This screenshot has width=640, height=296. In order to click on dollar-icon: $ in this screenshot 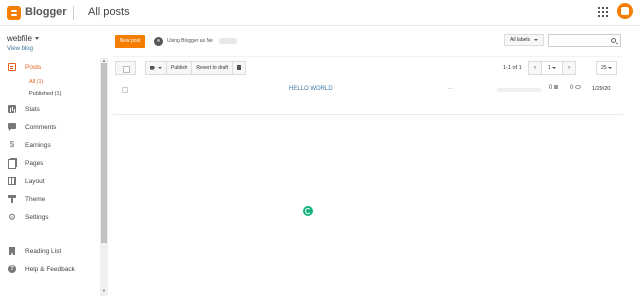, I will do `click(12, 144)`.